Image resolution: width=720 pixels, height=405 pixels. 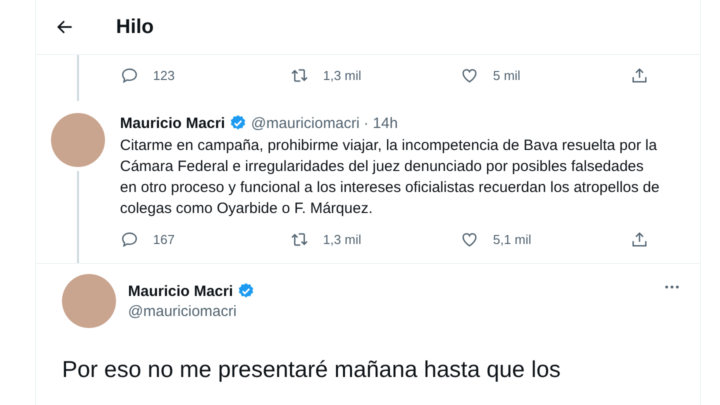 What do you see at coordinates (512, 239) in the screenshot?
I see `action-count: 5,1 mil` at bounding box center [512, 239].